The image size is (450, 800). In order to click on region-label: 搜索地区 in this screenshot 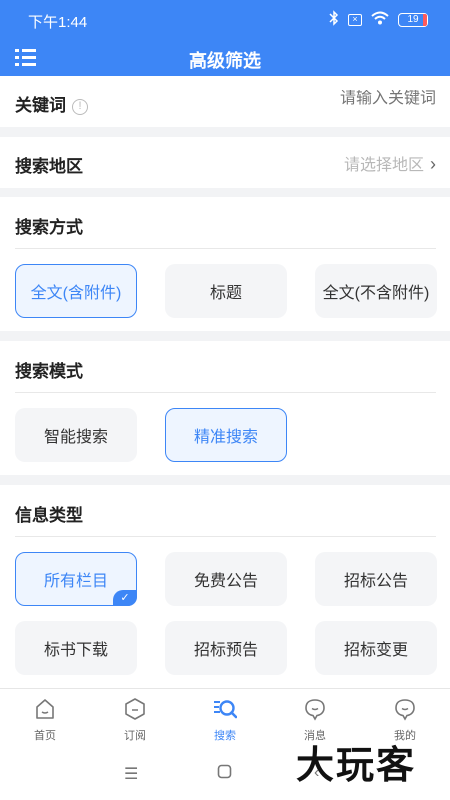, I will do `click(49, 166)`.